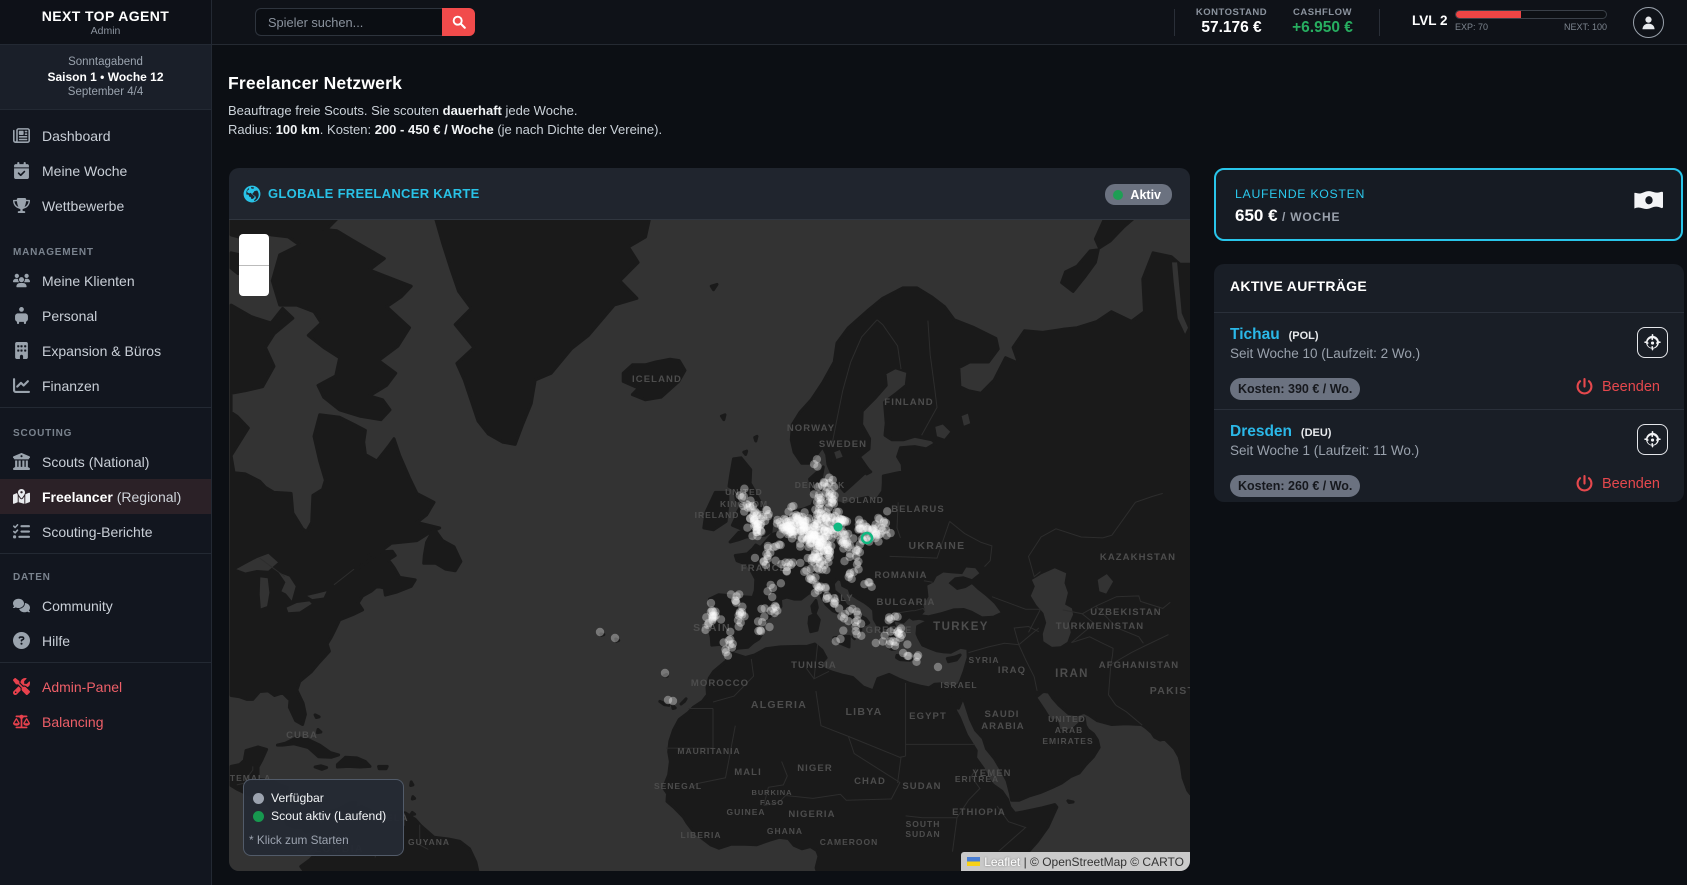 This screenshot has height=885, width=1687. What do you see at coordinates (979, 812) in the screenshot?
I see `svg-text: ETHIOPIA` at bounding box center [979, 812].